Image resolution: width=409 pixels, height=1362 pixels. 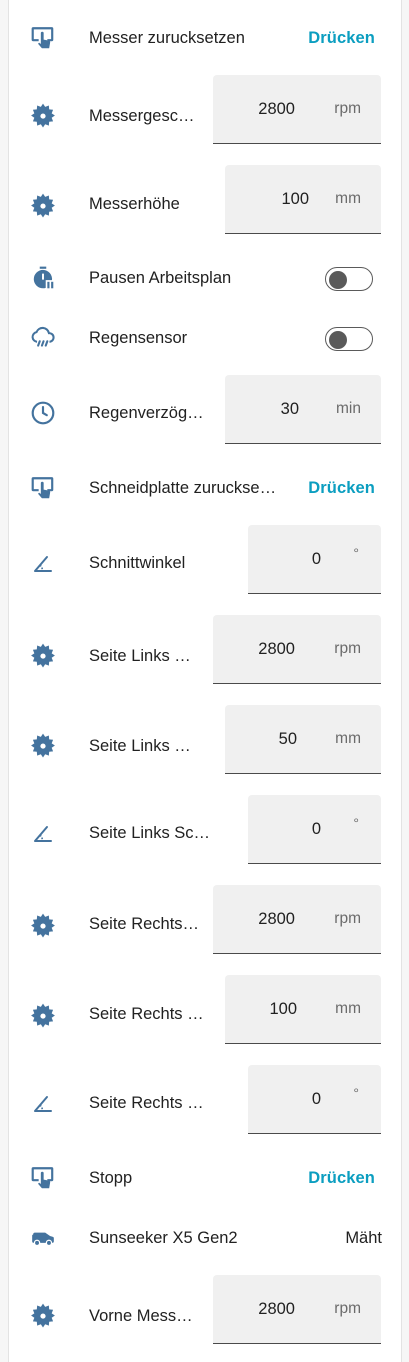 I want to click on row-regensensor: Regensensor, so click(x=205, y=344).